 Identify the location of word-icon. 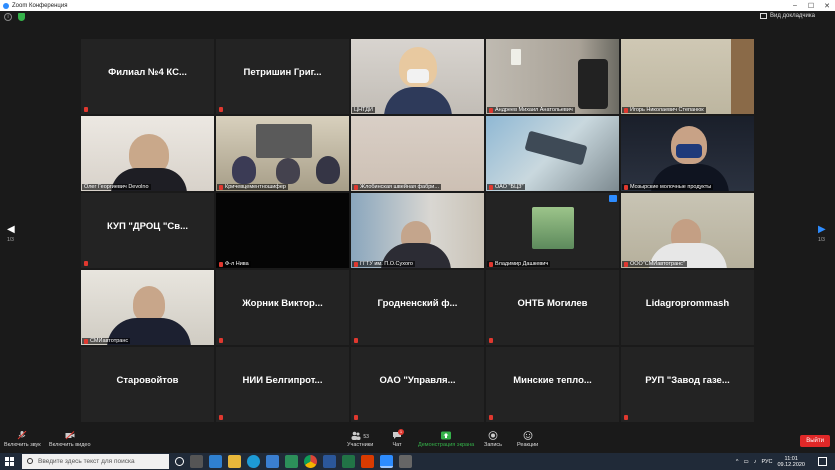
(329, 461).